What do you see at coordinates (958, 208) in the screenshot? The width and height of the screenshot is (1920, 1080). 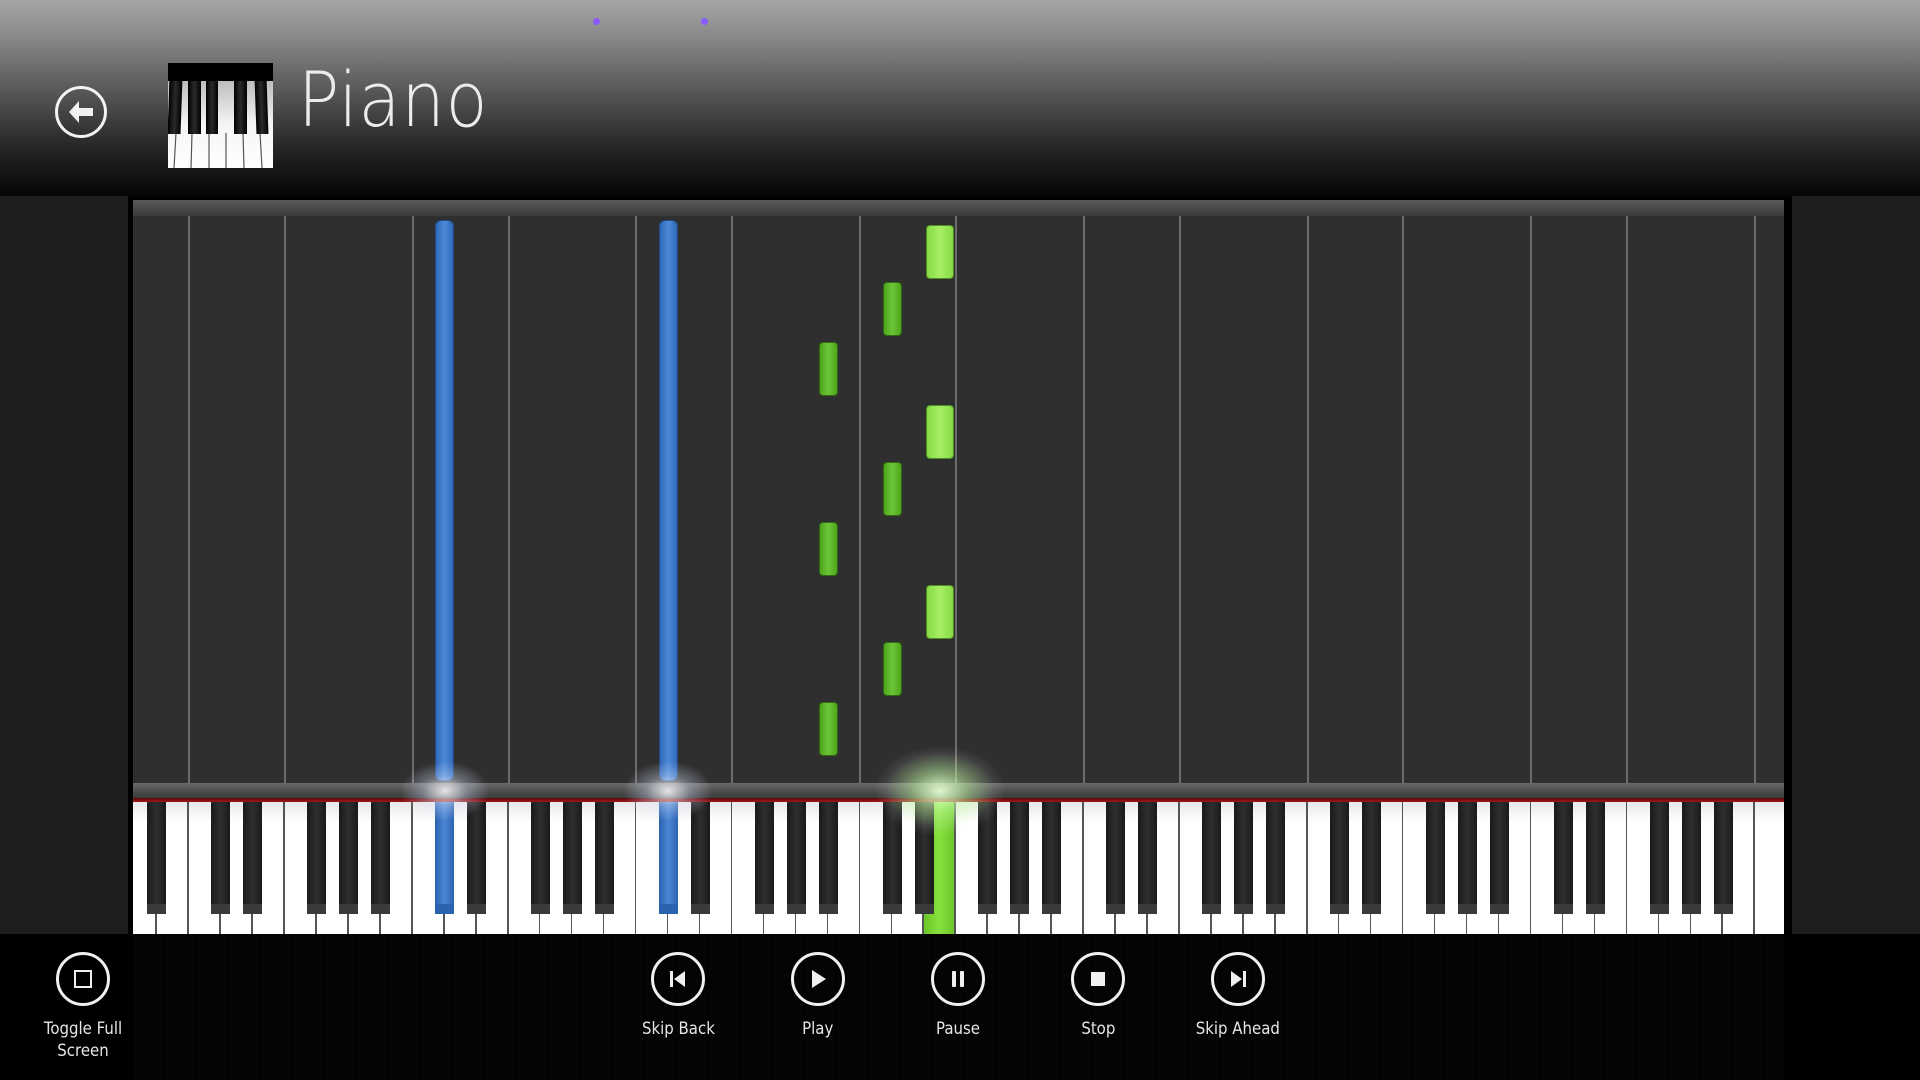 I see `video-top-strip` at bounding box center [958, 208].